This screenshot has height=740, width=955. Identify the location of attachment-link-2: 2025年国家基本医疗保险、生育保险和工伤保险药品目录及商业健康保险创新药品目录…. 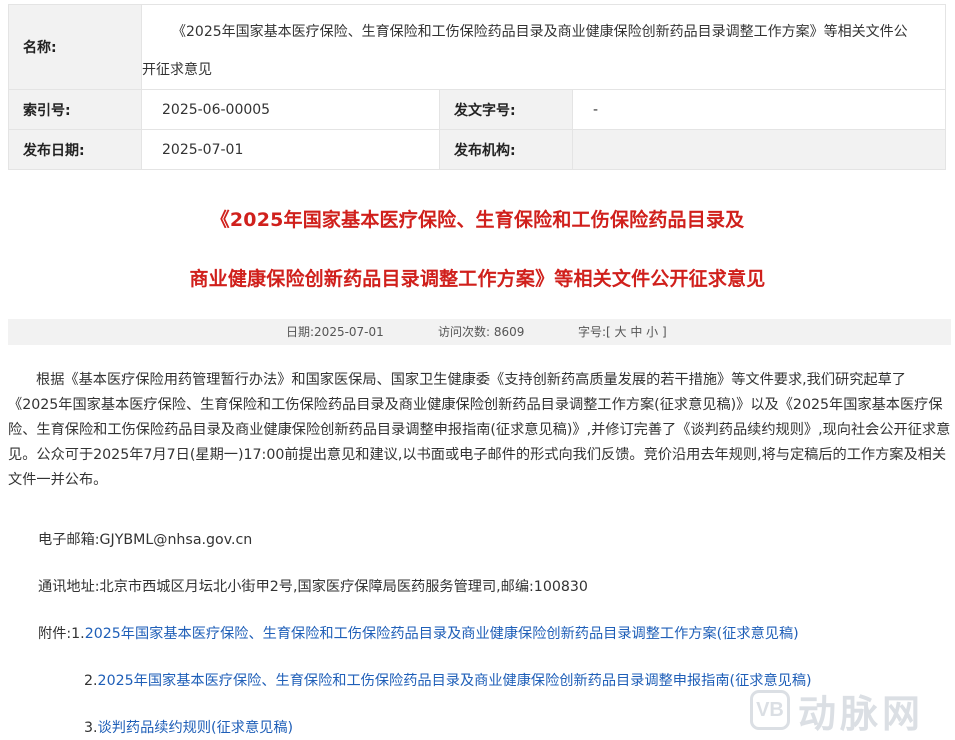
(455, 681).